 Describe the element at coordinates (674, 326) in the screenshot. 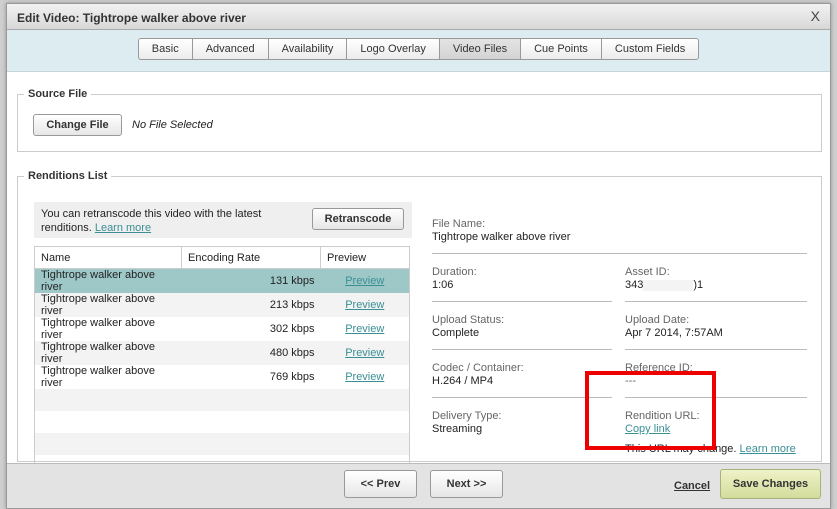

I see `upload-date-field: Upload Date: Apr 7 2014, 7:57AM` at that location.